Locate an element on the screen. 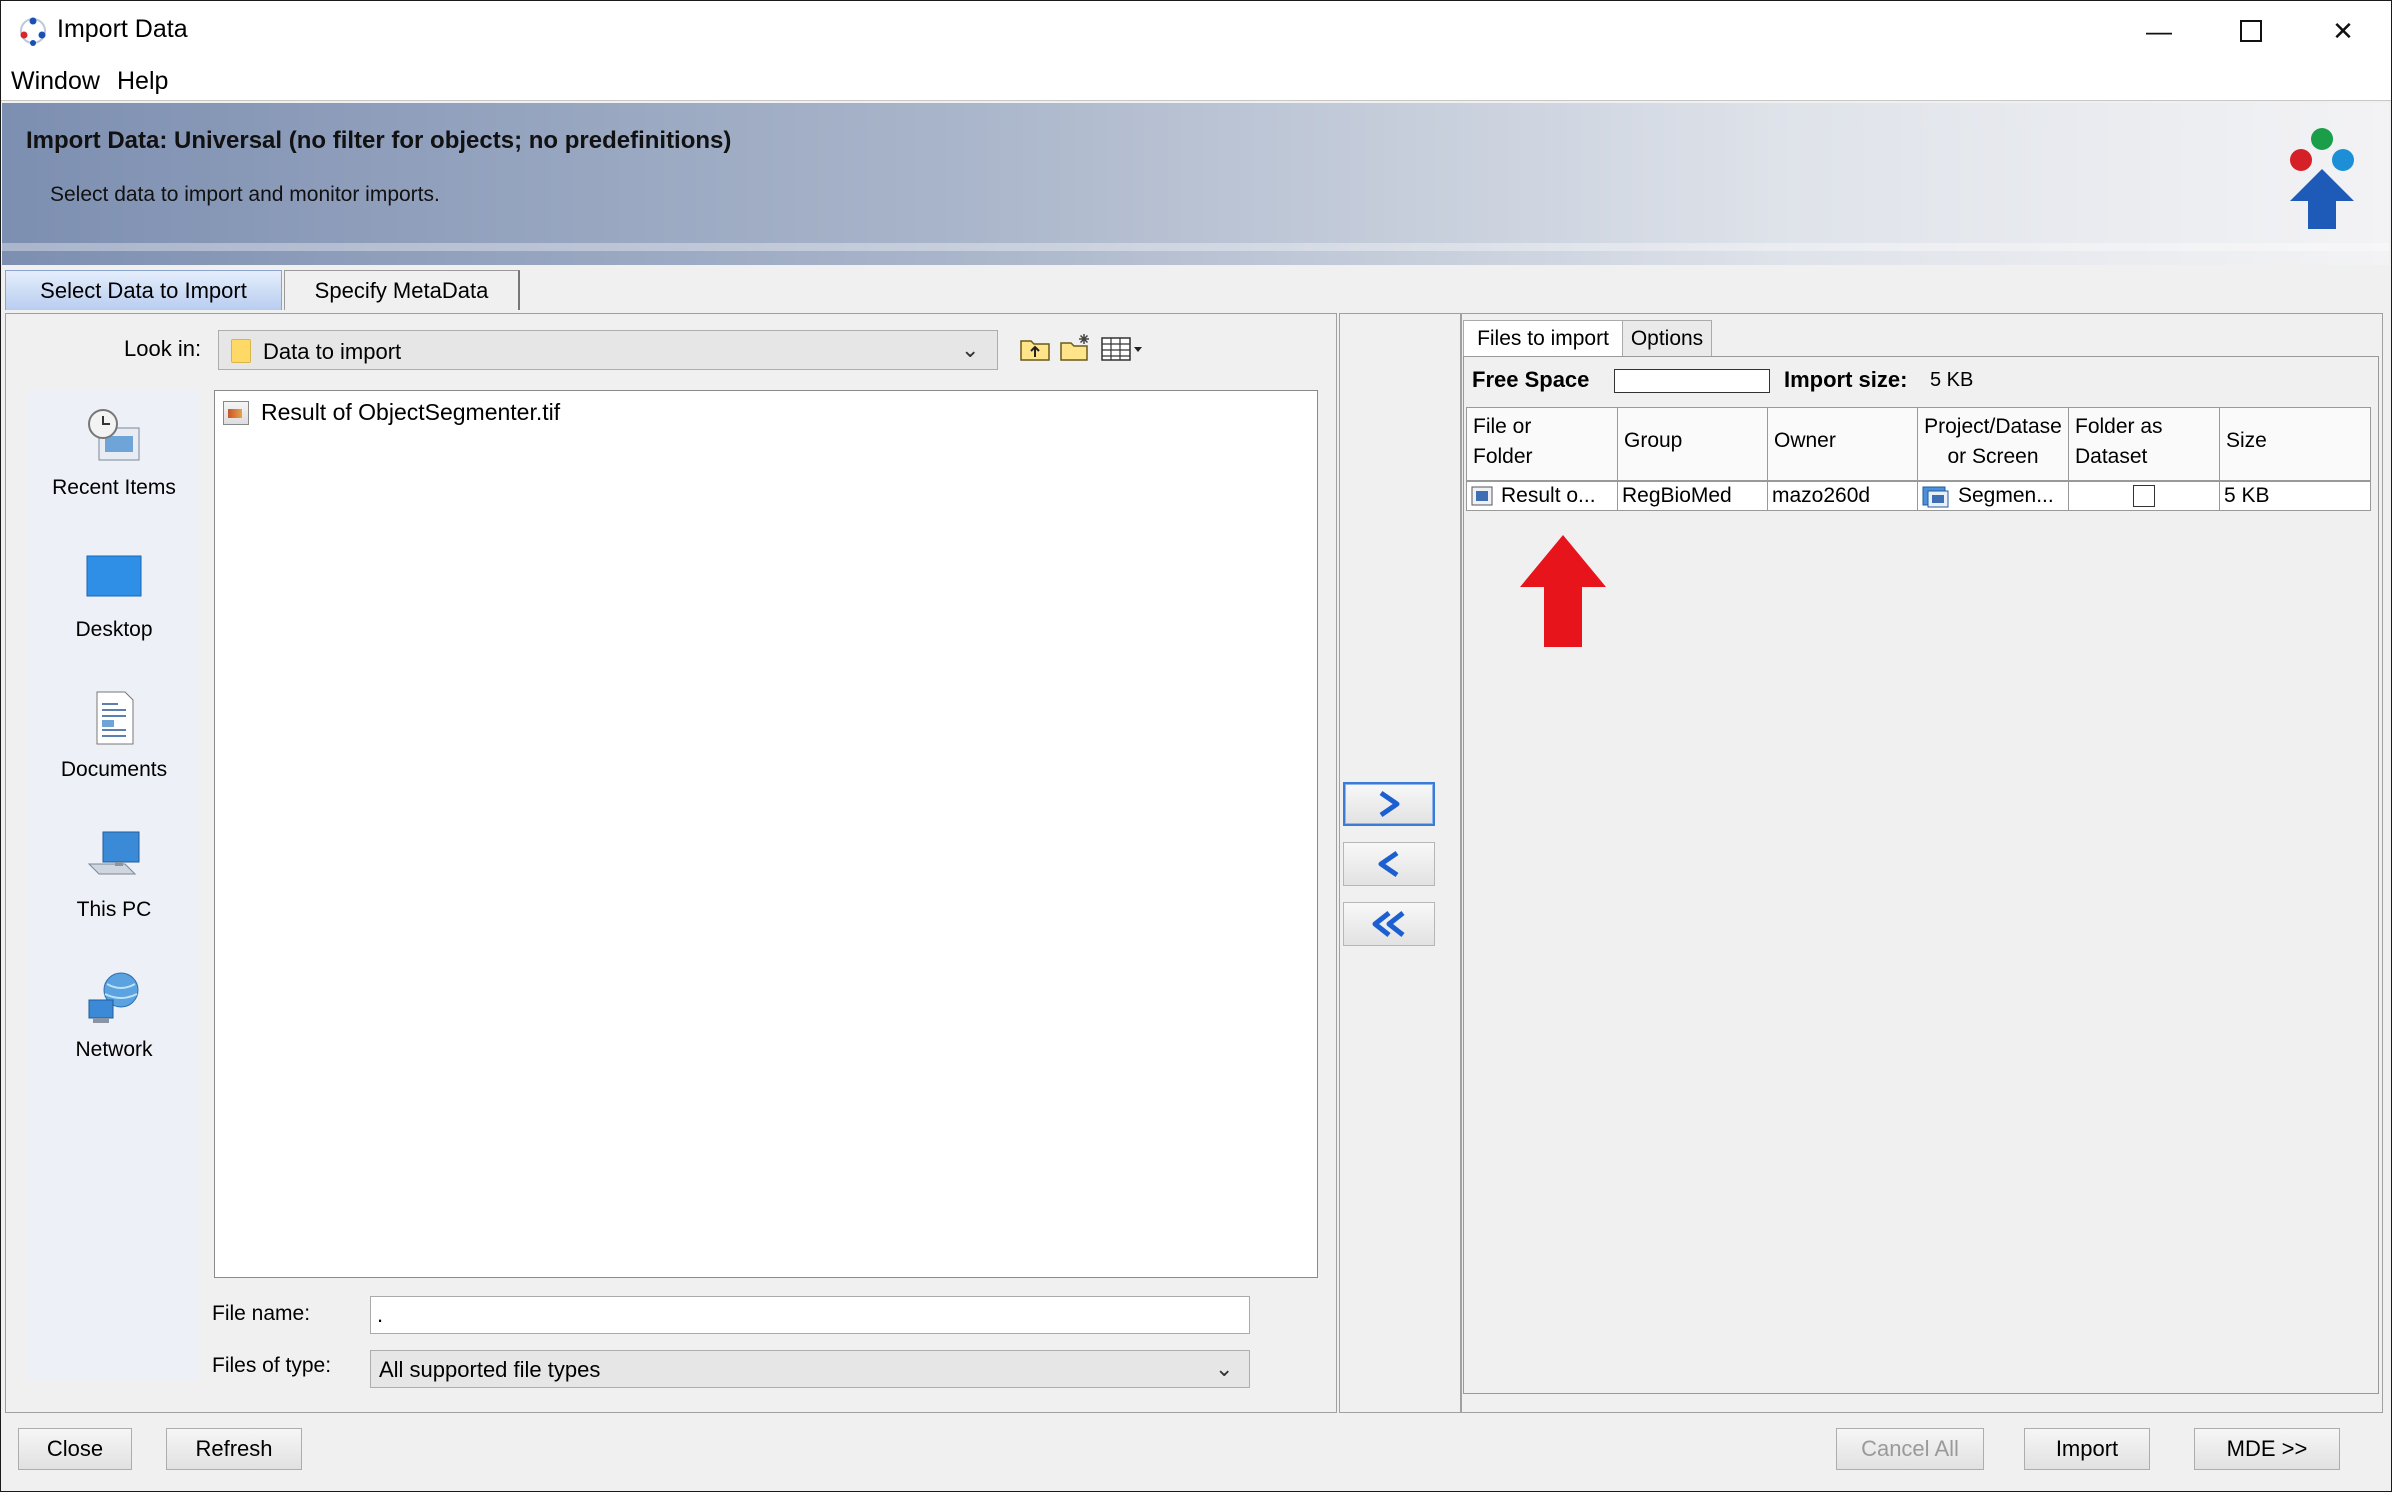  add-to-queue-button is located at coordinates (1389, 804).